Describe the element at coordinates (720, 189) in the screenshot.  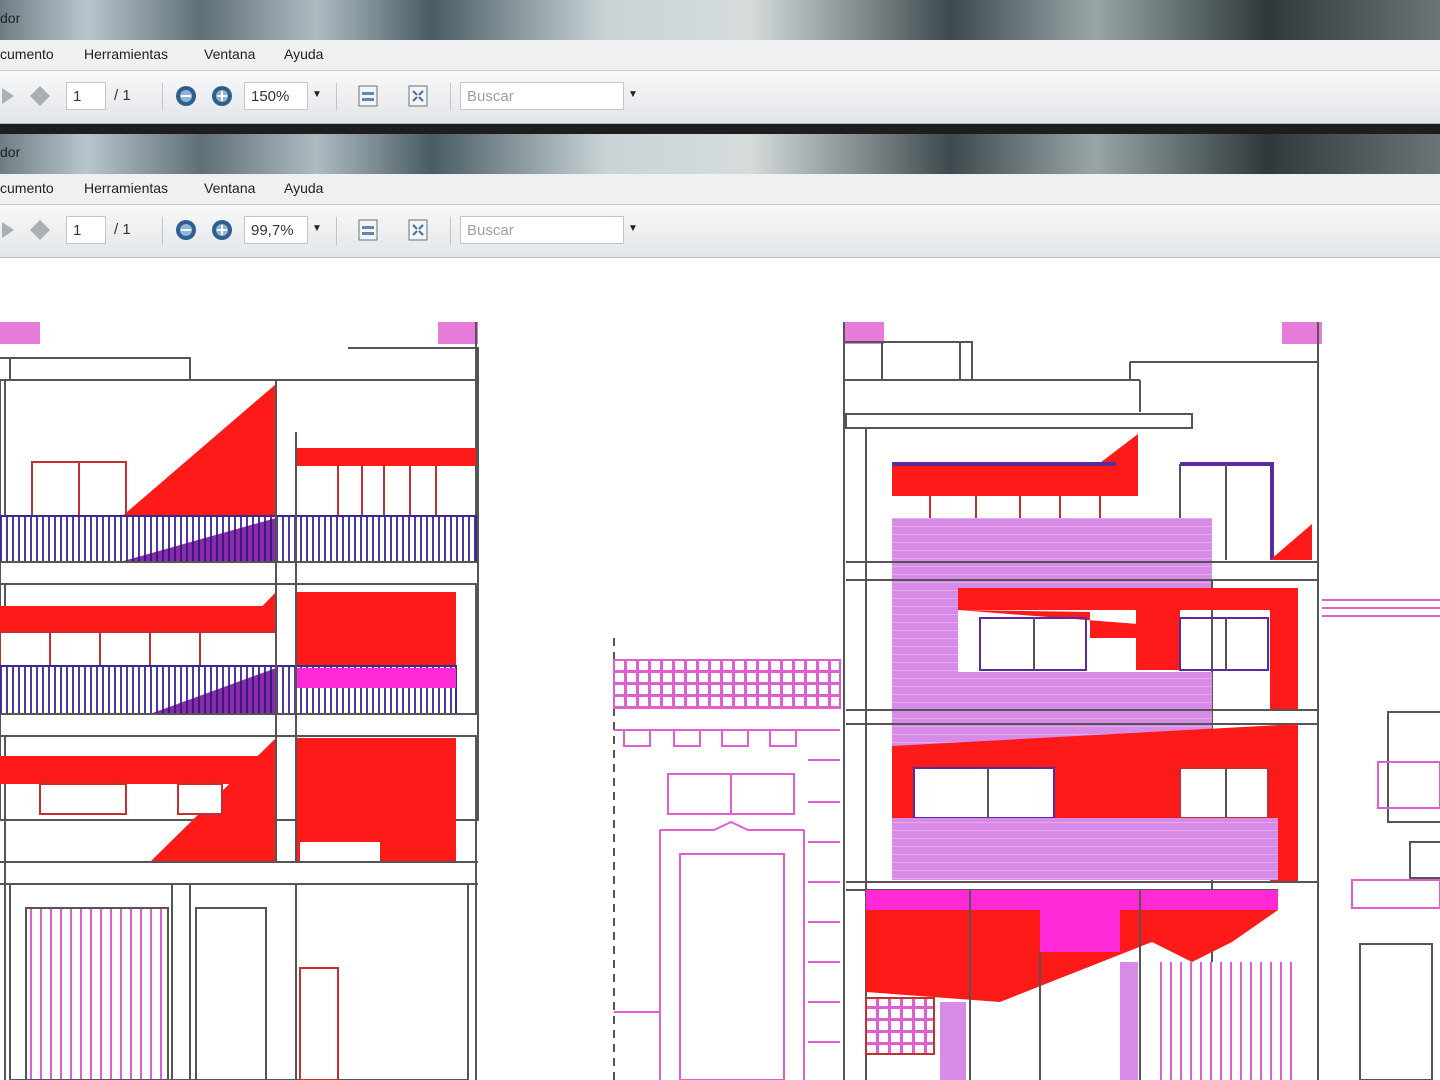
I see `window-2-menubar: cumento Herramientas Ventana Ayuda` at that location.